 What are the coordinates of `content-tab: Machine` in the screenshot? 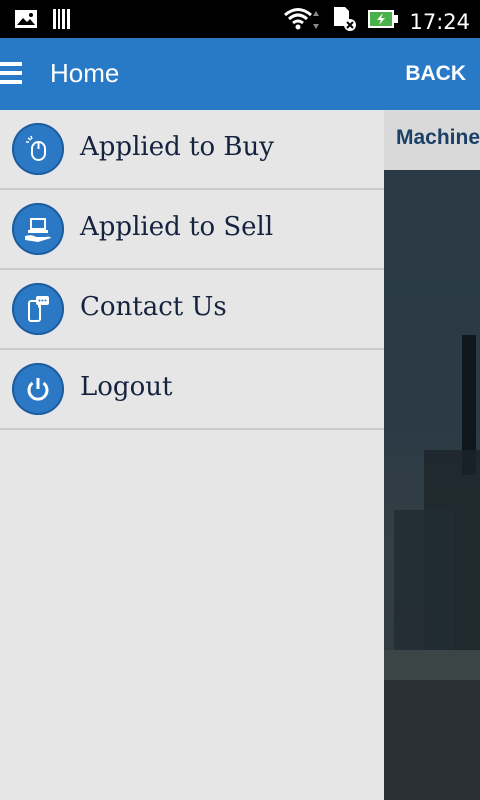 It's located at (432, 140).